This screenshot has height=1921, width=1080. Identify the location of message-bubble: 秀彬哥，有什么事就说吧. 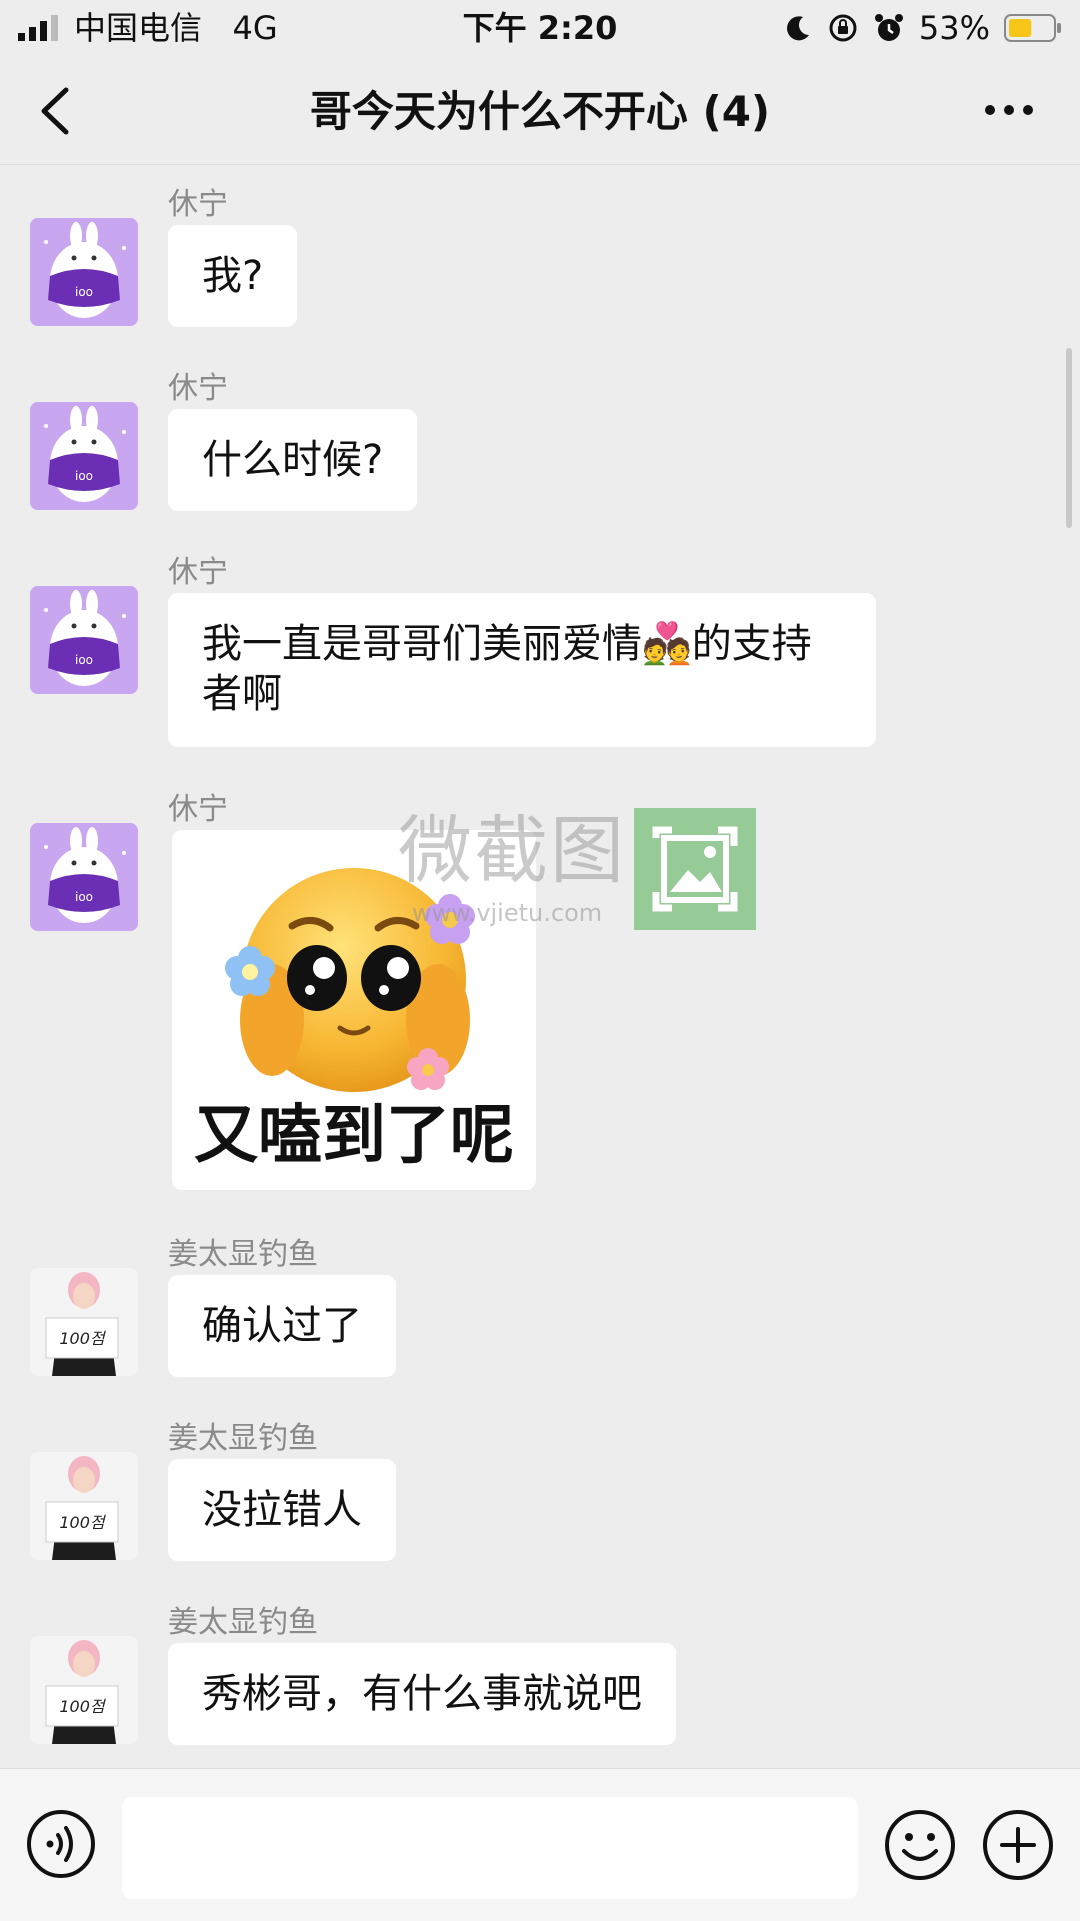
(422, 1694).